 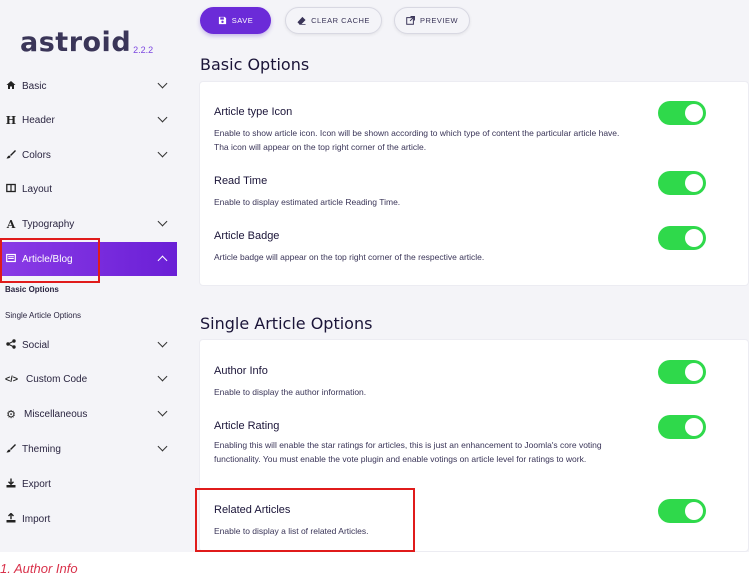 What do you see at coordinates (439, 20) in the screenshot?
I see `preview-label: PREVIEW` at bounding box center [439, 20].